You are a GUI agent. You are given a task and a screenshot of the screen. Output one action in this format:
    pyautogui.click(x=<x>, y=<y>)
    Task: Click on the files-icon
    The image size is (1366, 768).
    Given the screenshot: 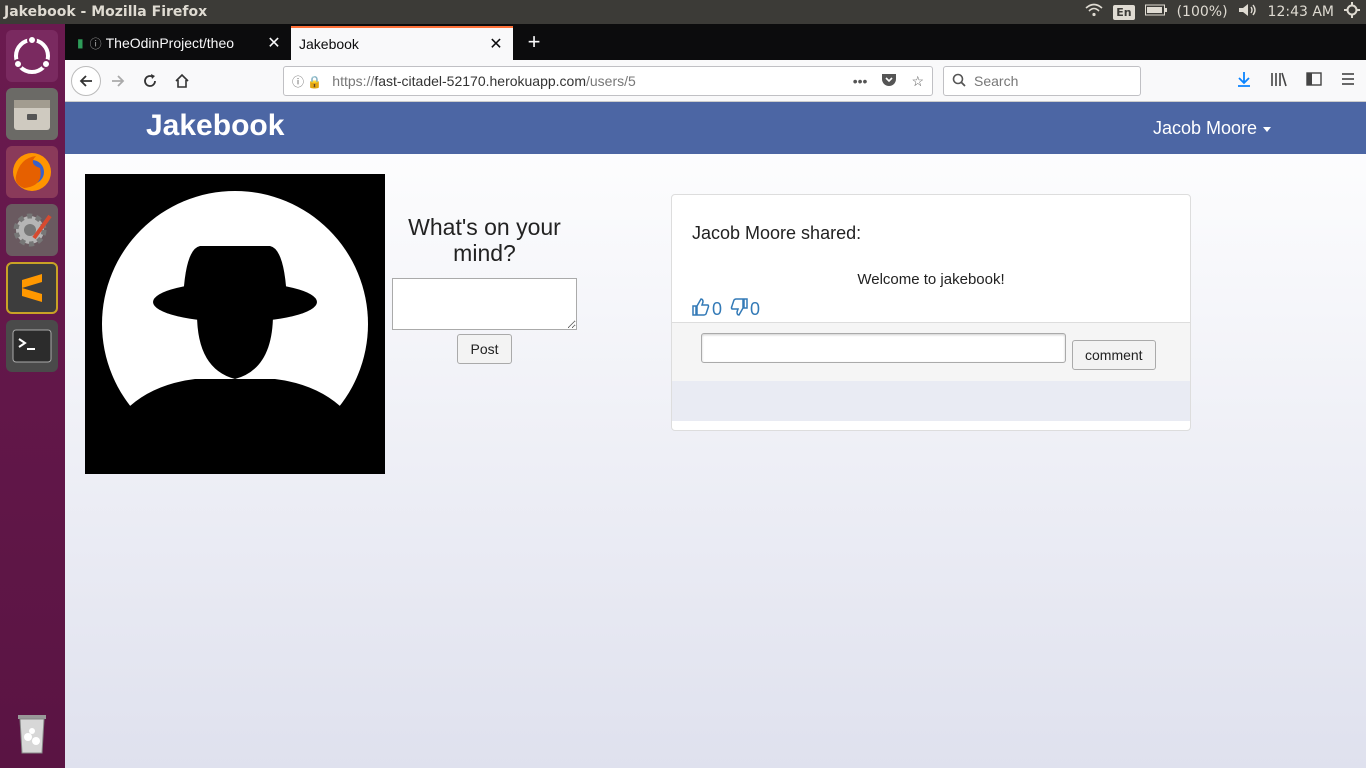 What is the action you would take?
    pyautogui.click(x=32, y=114)
    